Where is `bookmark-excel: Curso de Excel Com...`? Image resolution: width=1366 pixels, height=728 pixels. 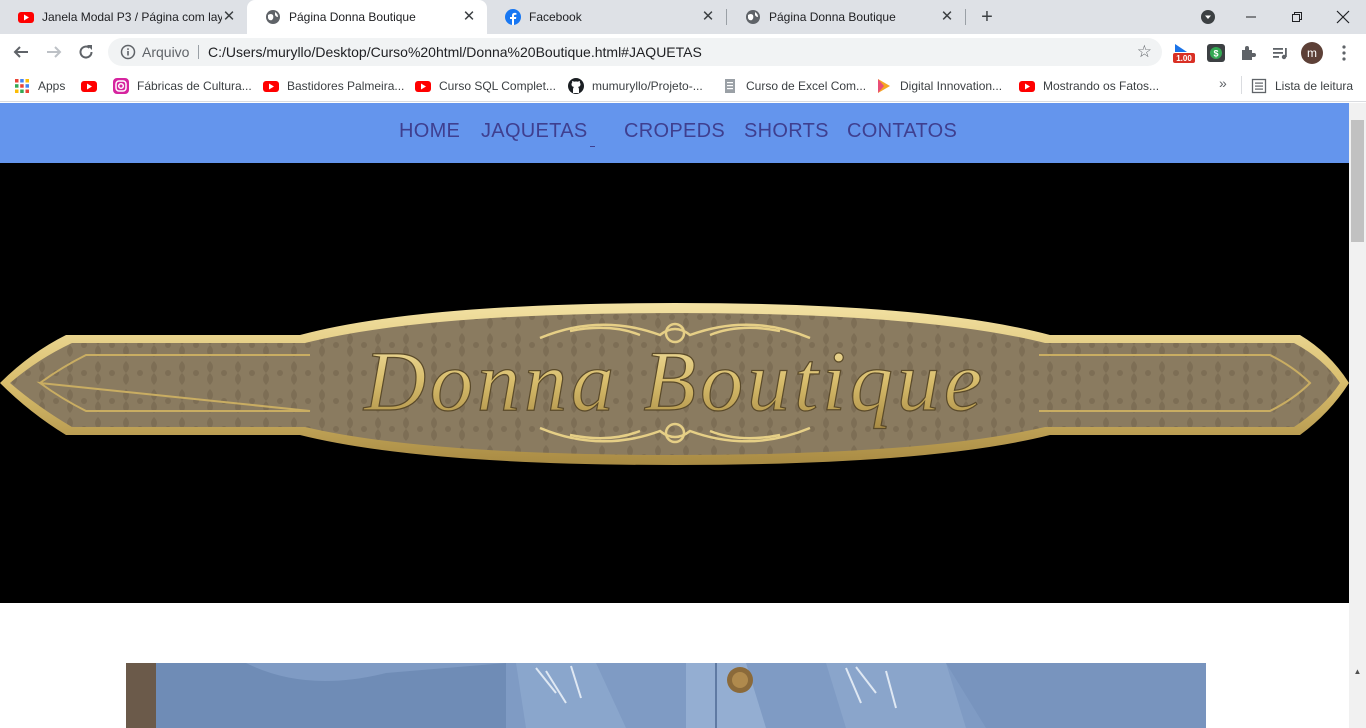
bookmark-excel: Curso de Excel Com... is located at coordinates (794, 86).